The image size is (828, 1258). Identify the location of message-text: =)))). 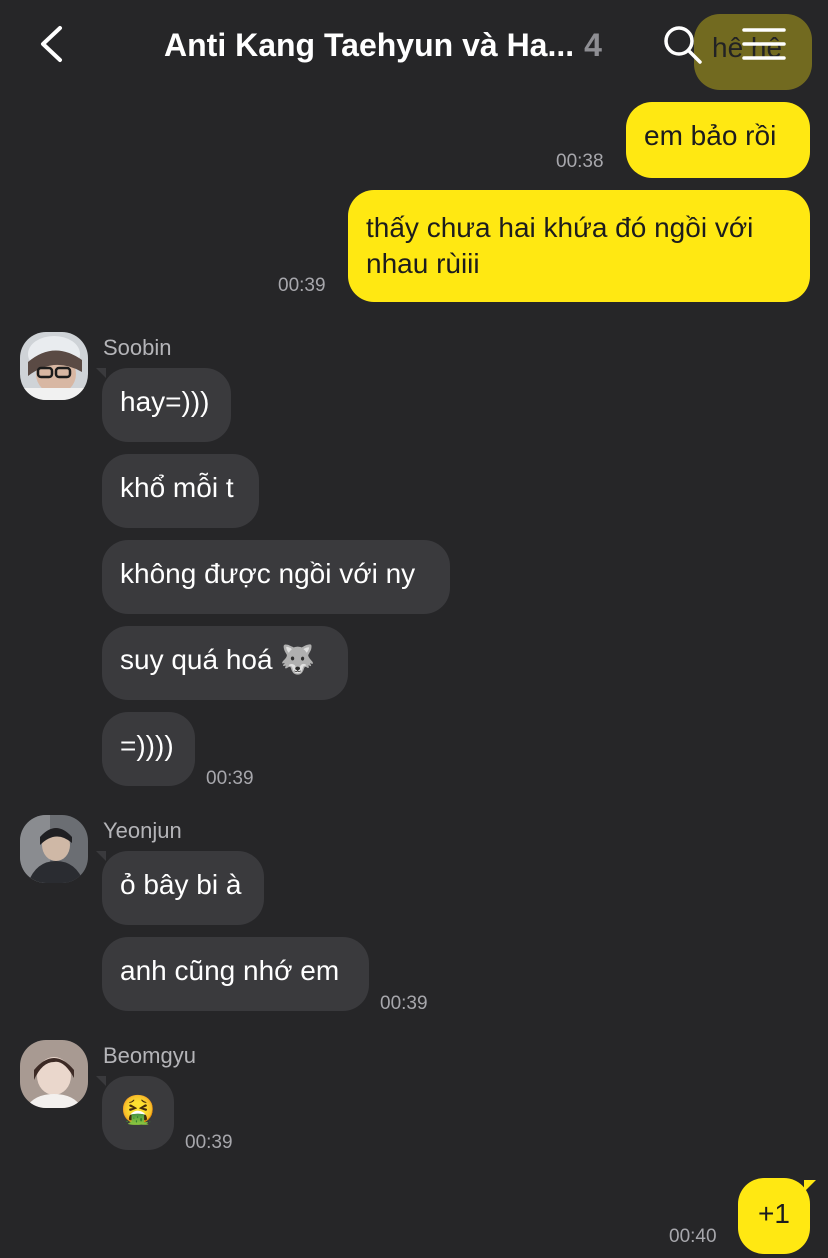
(147, 745).